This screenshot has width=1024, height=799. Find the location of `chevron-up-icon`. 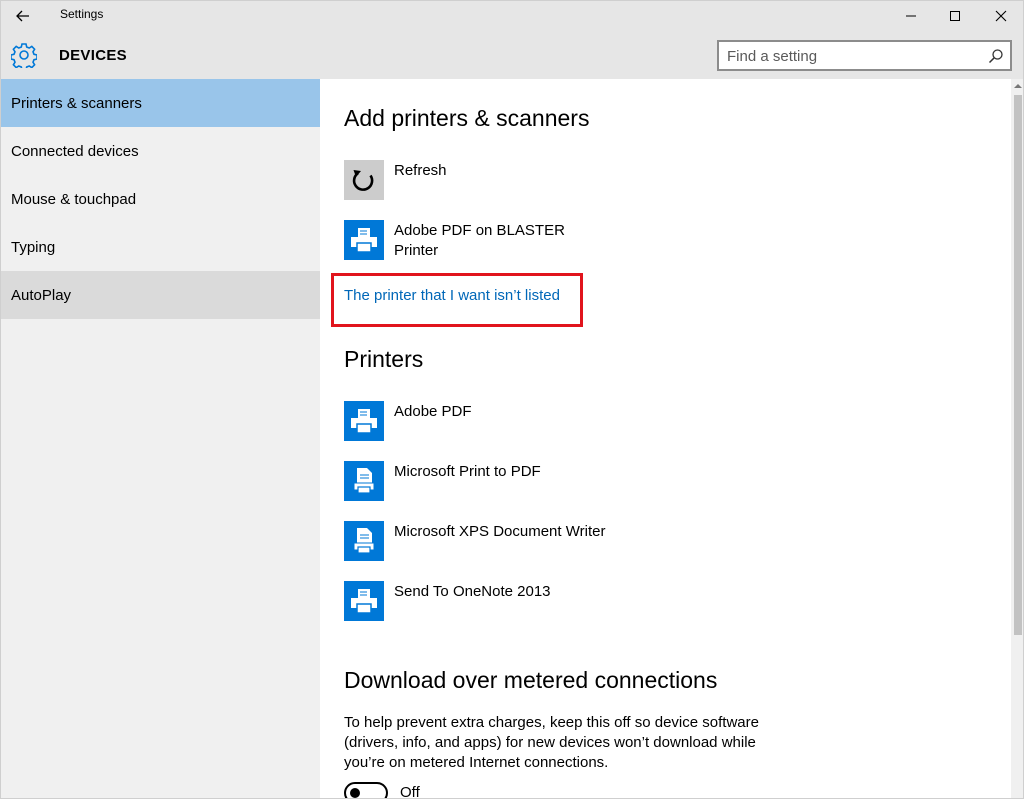

chevron-up-icon is located at coordinates (1018, 86).